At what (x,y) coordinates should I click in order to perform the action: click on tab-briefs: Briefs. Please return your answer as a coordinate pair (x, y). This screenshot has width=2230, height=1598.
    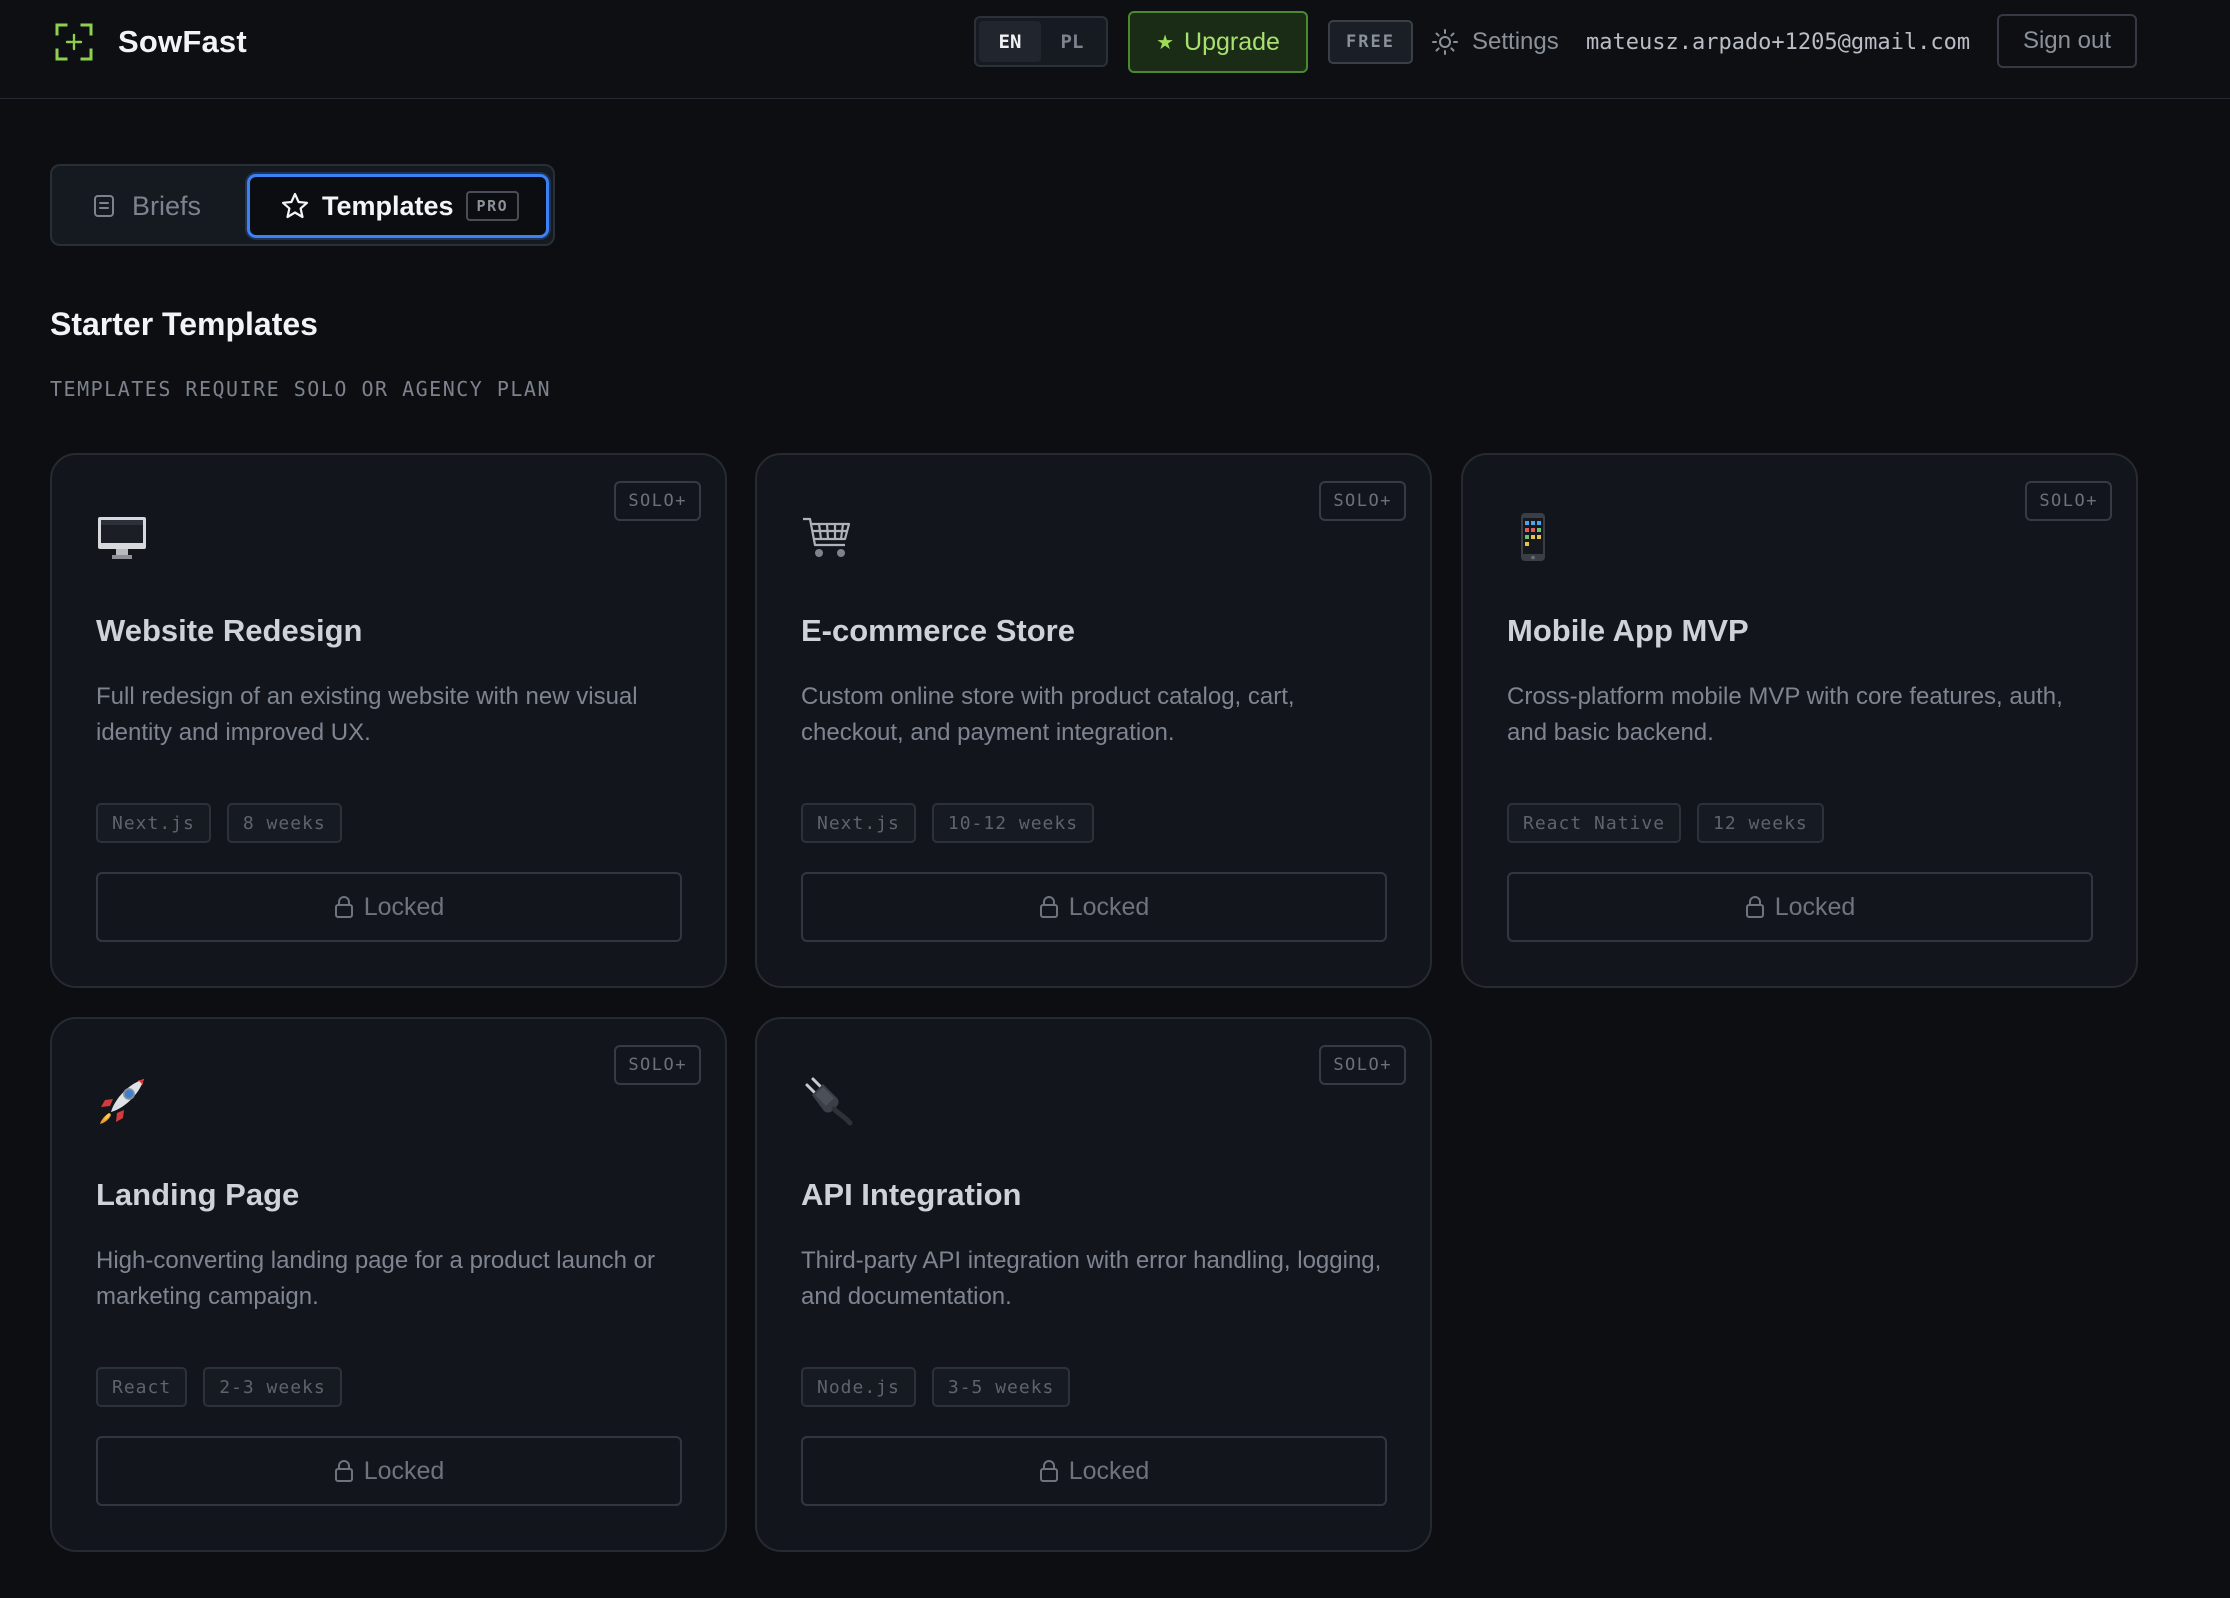
    Looking at the image, I should click on (146, 206).